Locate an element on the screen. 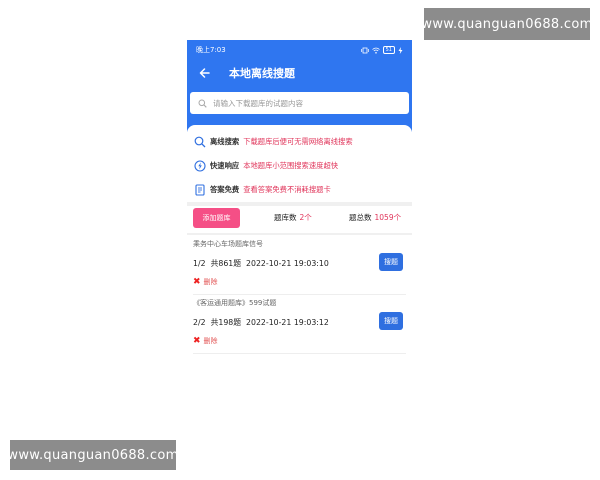 This screenshot has width=600, height=480. title-bar: 本地离线搜题 is located at coordinates (299, 73).